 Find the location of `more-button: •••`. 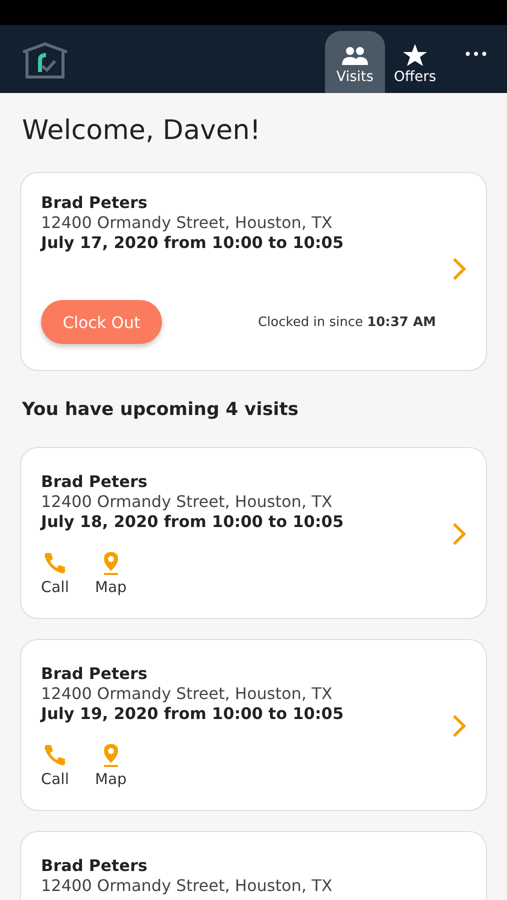

more-button: ••• is located at coordinates (476, 62).